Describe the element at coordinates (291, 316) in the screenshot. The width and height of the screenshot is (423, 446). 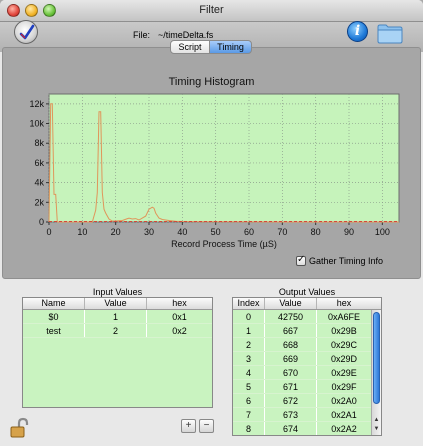
I see `output-values-cell: 42750` at that location.